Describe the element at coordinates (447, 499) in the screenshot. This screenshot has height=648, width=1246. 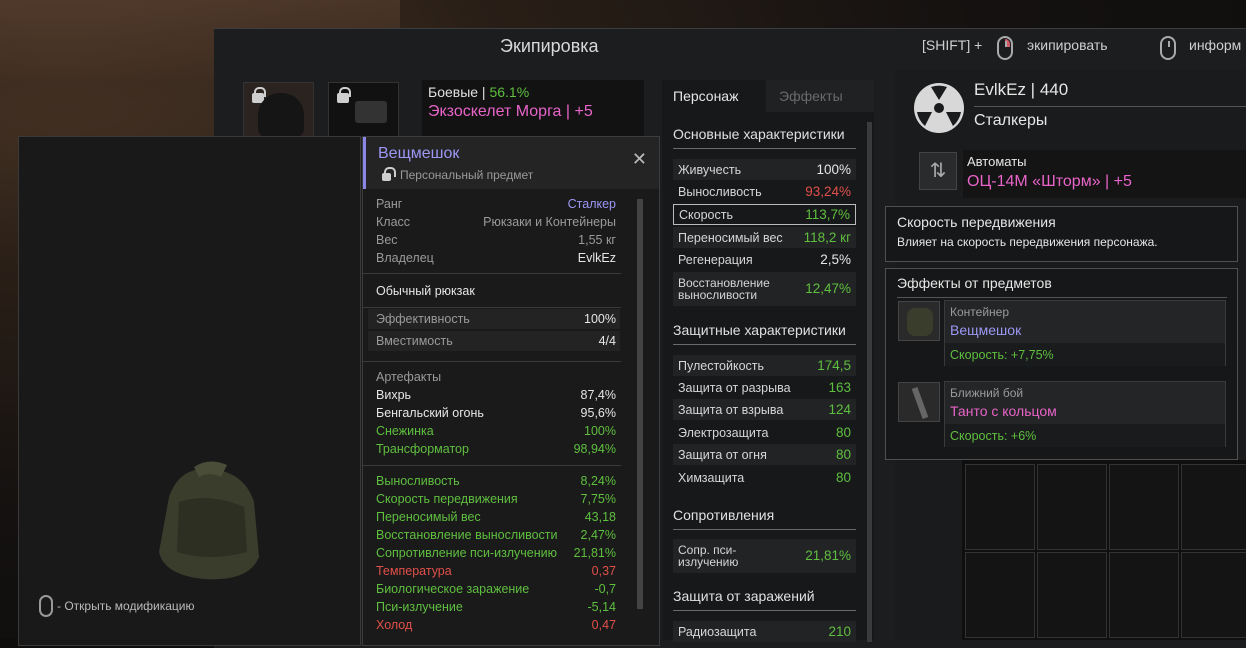
I see `effect-label: Скорость передвижения` at that location.